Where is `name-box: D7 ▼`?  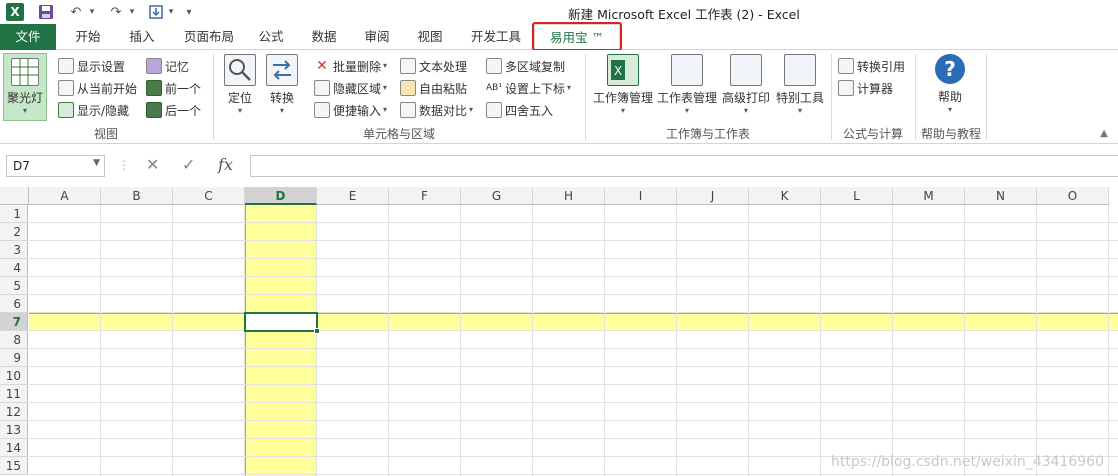
name-box: D7 ▼ is located at coordinates (55, 166).